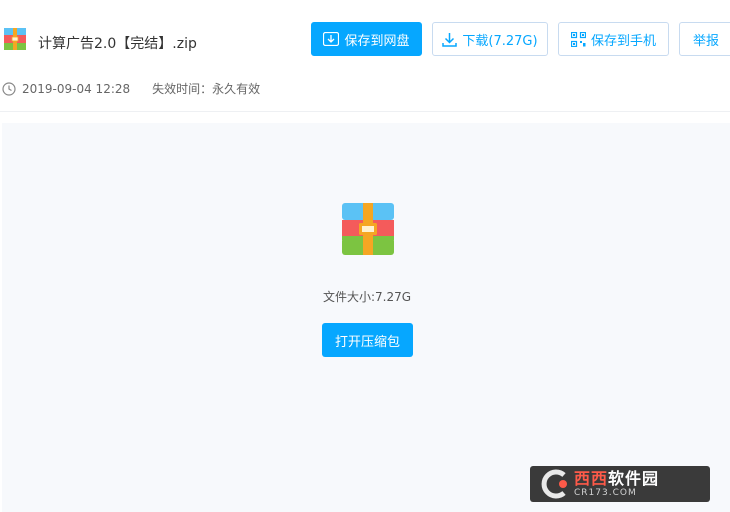 The image size is (730, 512). Describe the element at coordinates (117, 44) in the screenshot. I see `file-name: 计算广告2.0【完结】.zip` at that location.